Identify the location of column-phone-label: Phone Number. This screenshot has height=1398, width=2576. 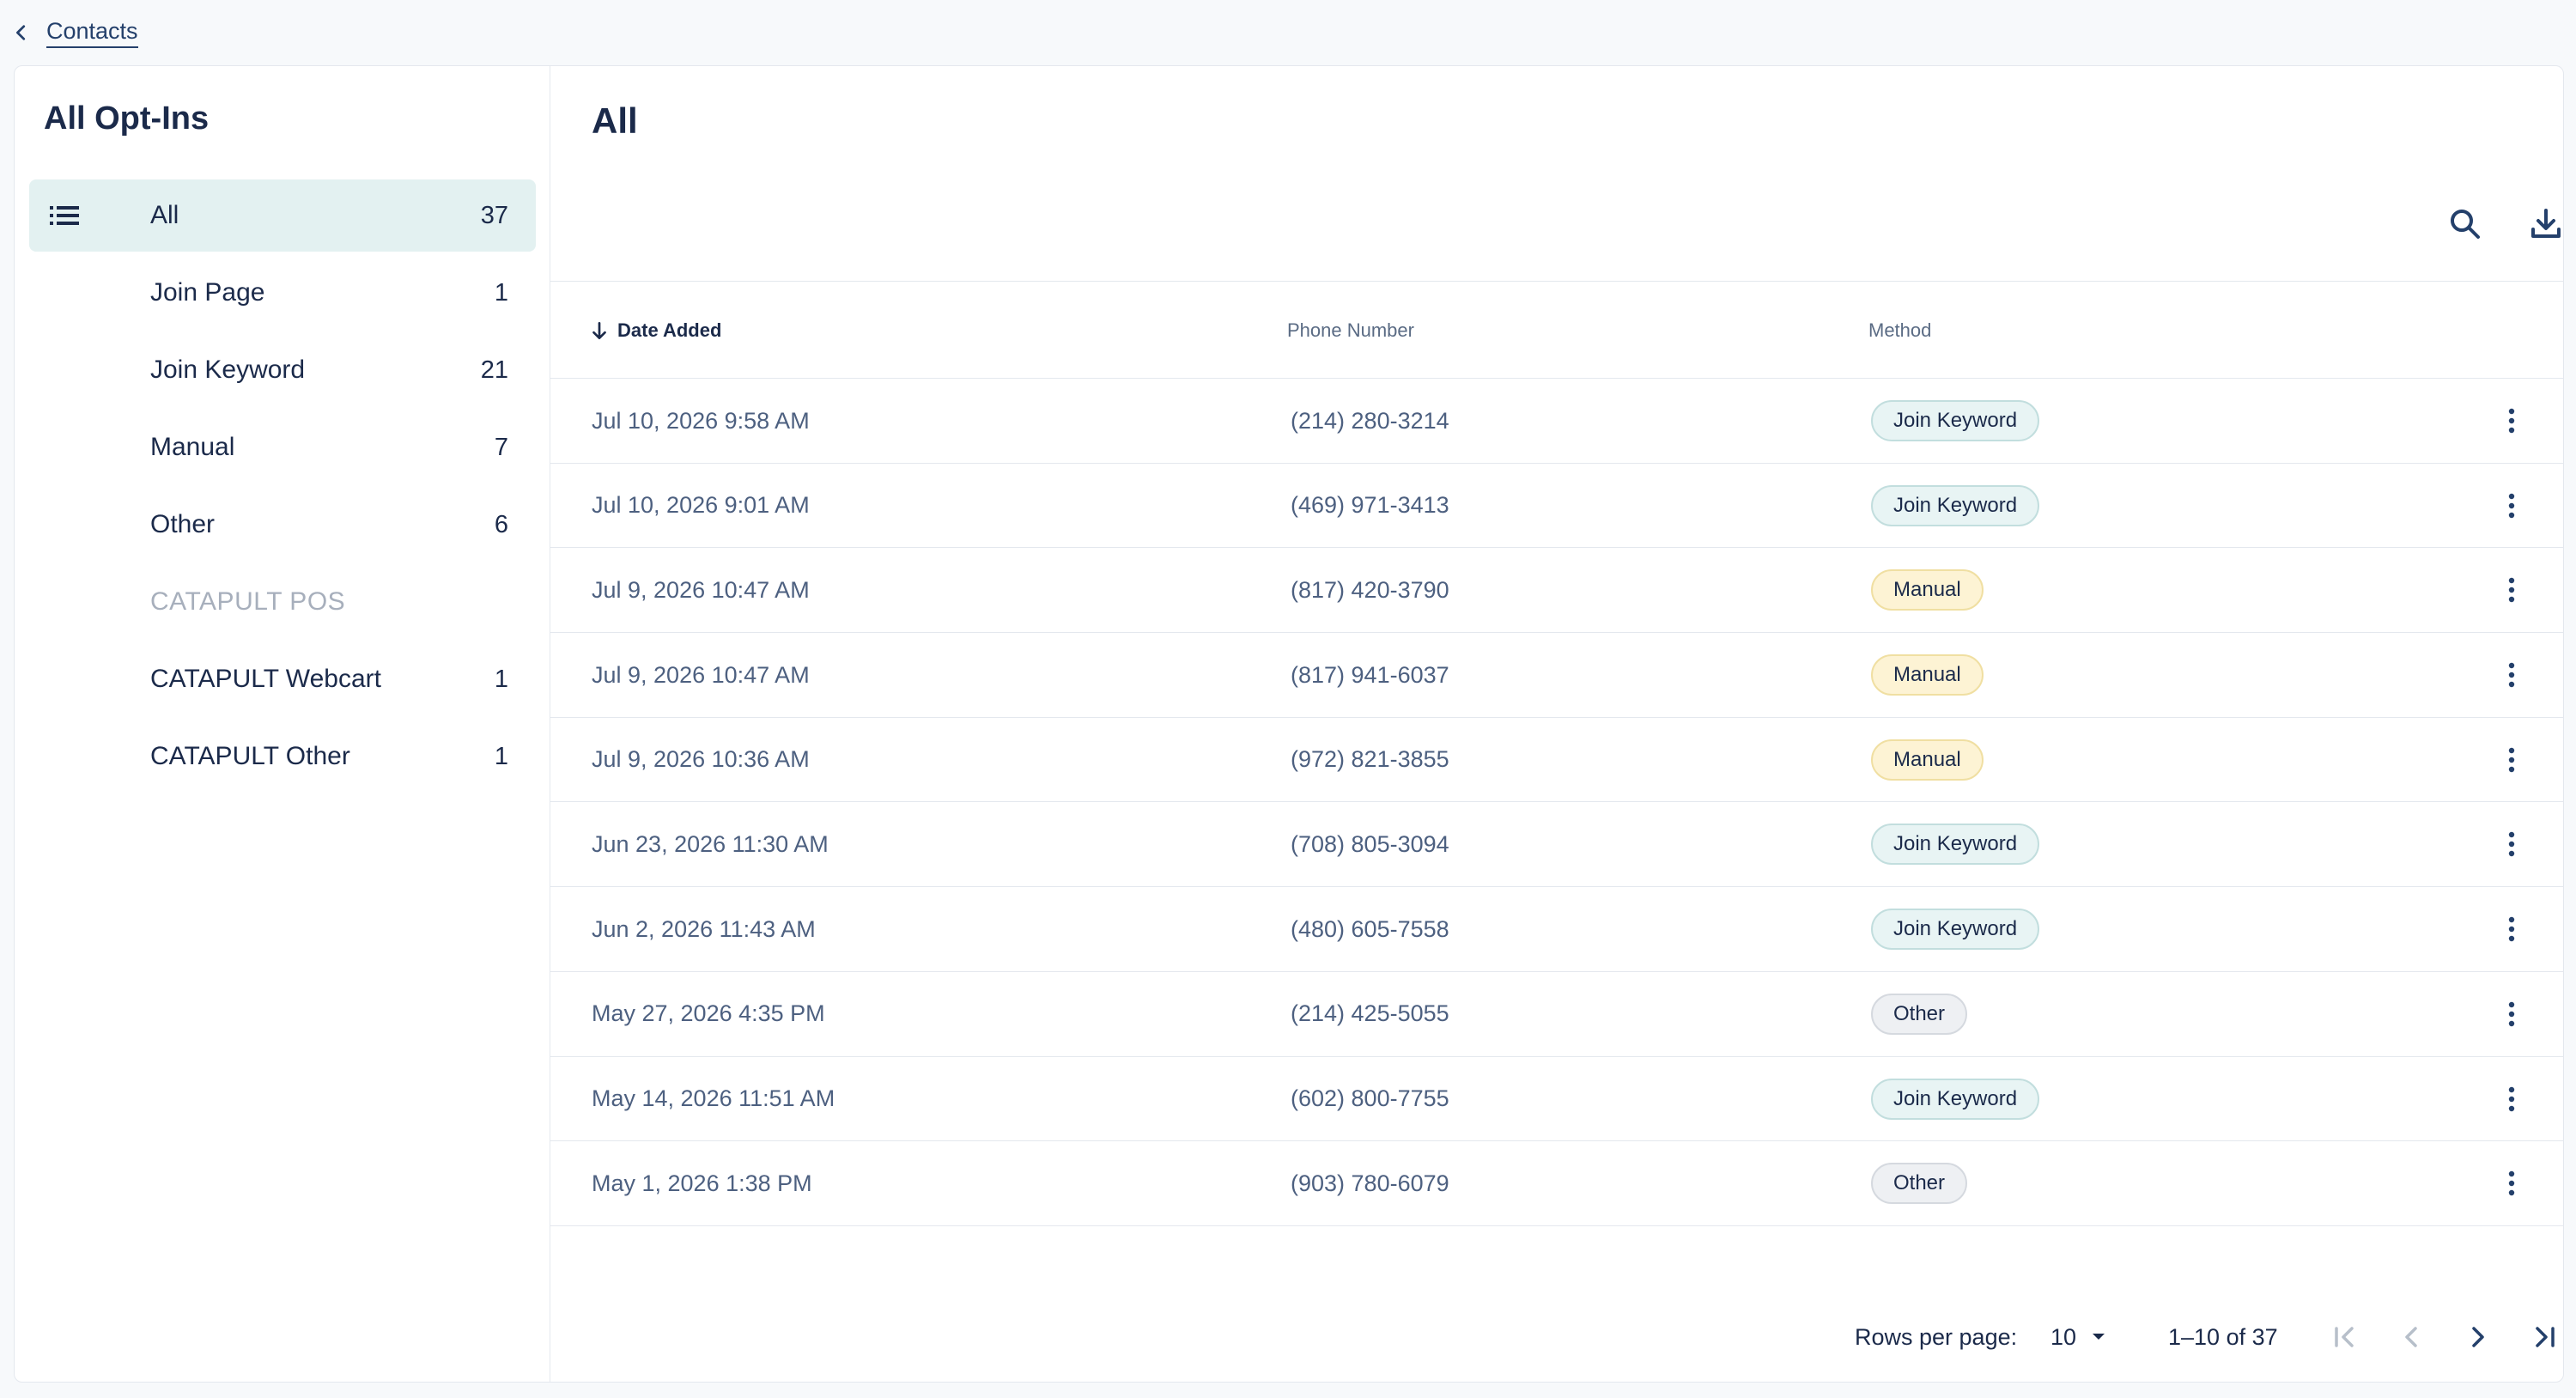
(1350, 330).